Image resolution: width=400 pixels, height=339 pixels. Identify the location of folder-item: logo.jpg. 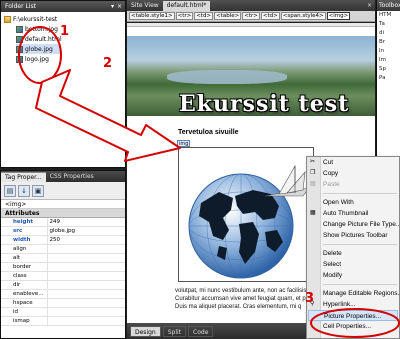
(69, 59).